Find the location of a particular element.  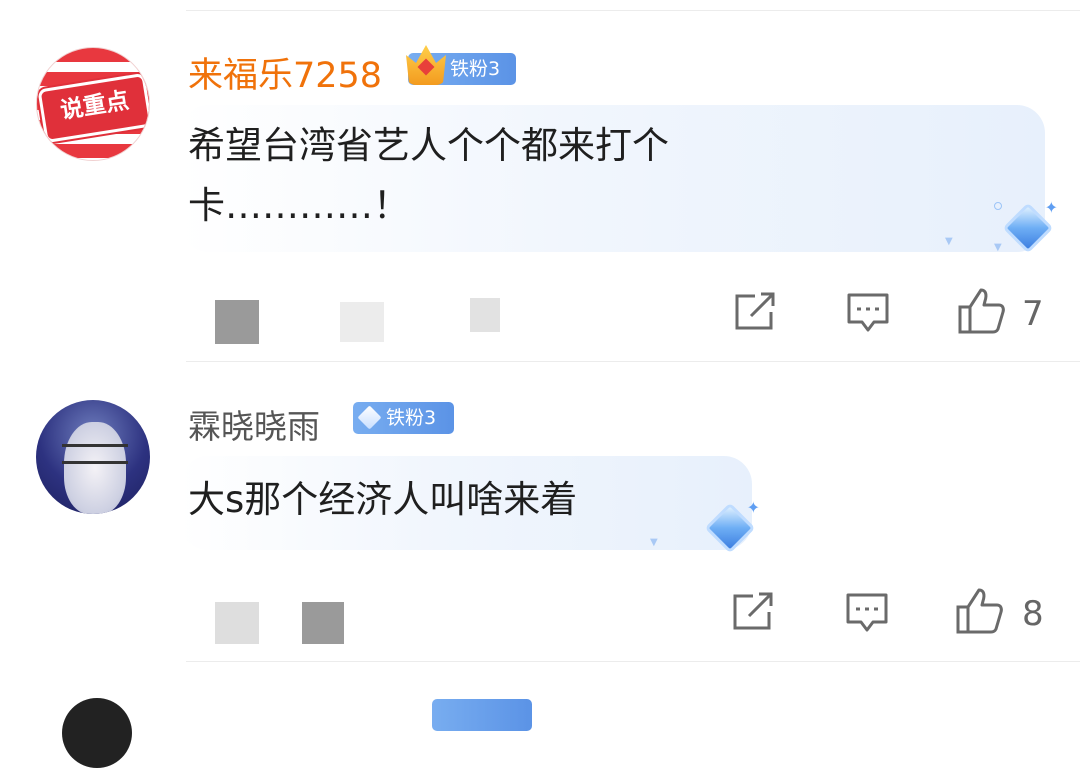

crown-icon is located at coordinates (426, 65).